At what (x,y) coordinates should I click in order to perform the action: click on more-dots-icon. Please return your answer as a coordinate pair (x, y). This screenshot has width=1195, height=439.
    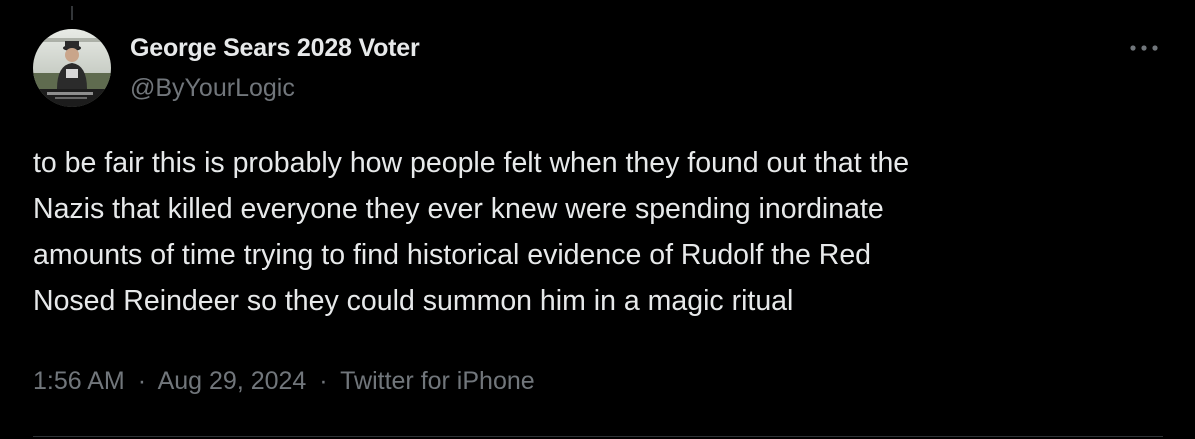
    Looking at the image, I should click on (1144, 48).